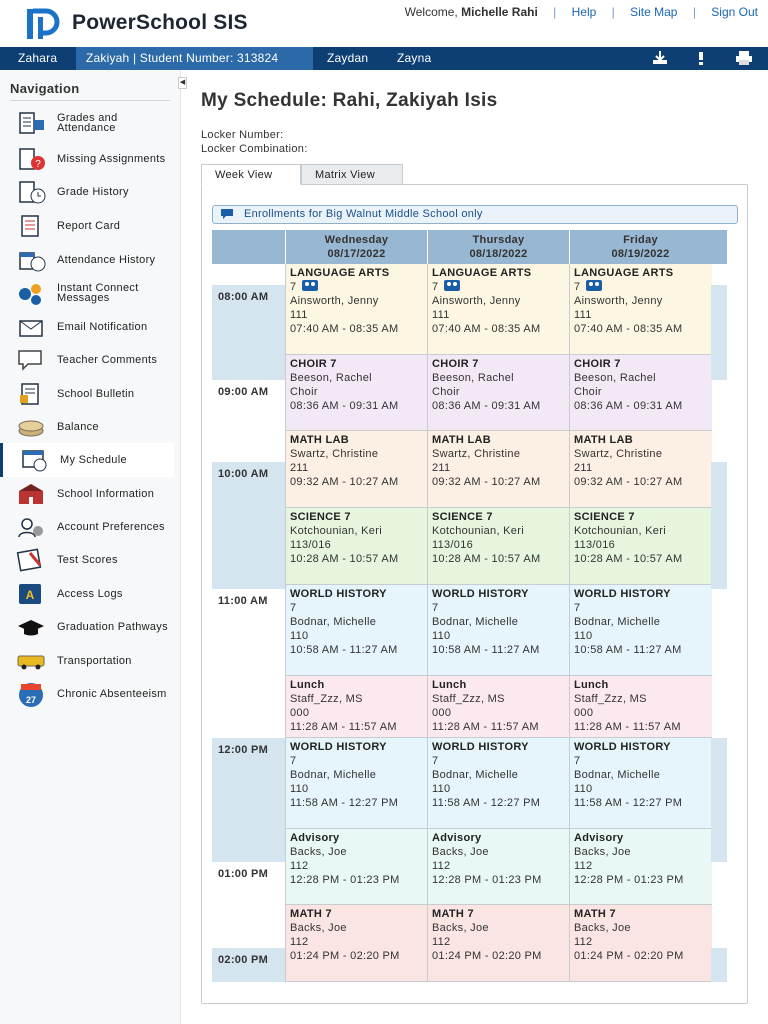  Describe the element at coordinates (653, 12) in the screenshot. I see `site-map-link: Site Map` at that location.